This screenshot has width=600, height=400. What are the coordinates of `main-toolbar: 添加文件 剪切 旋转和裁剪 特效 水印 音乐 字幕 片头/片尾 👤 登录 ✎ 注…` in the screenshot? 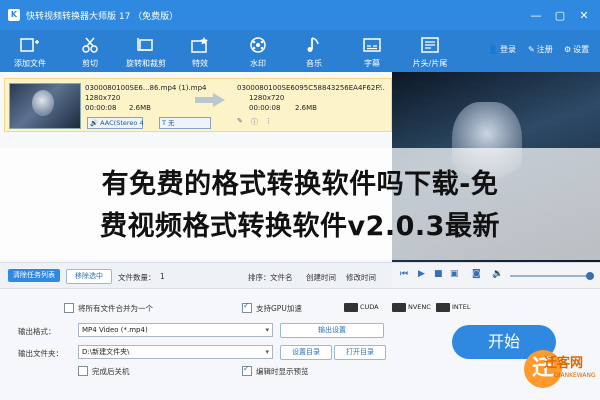 It's located at (300, 51).